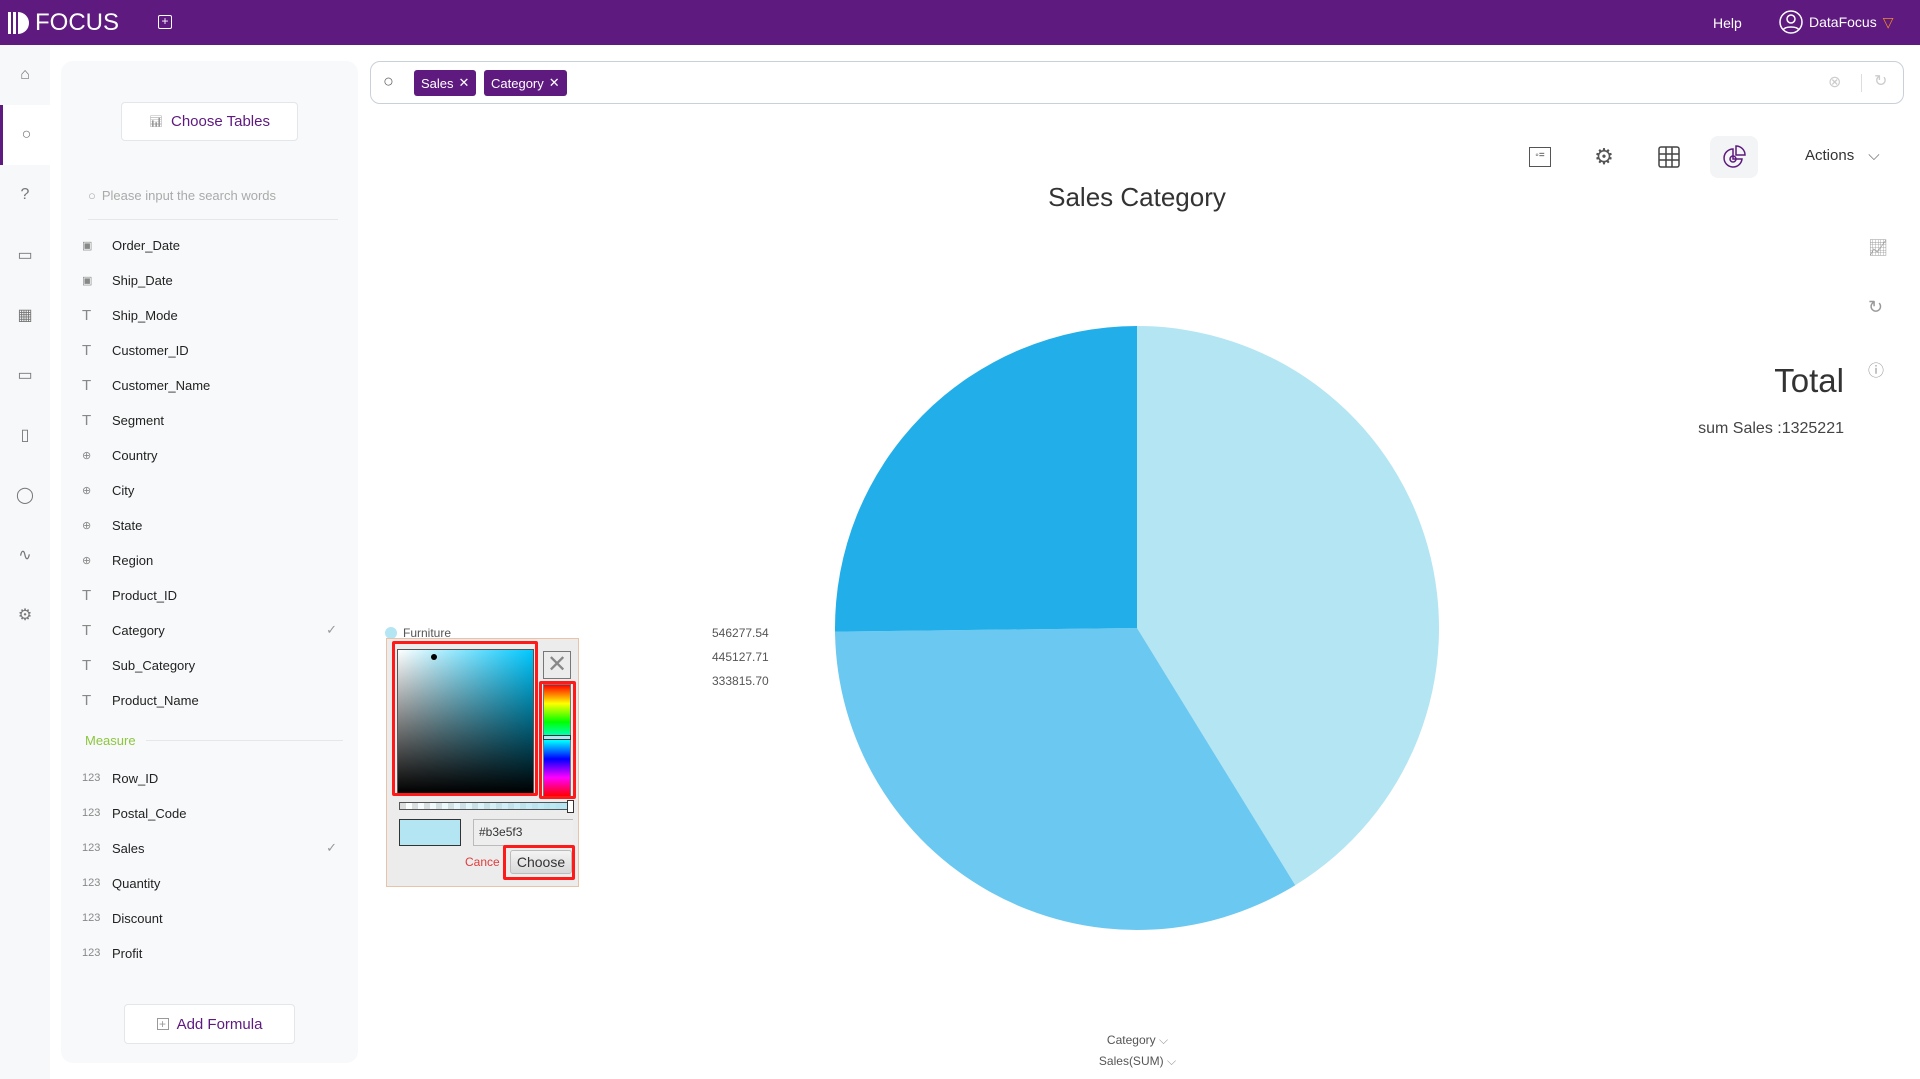 The height and width of the screenshot is (1079, 1920). Describe the element at coordinates (133, 560) in the screenshot. I see `field-name: Region` at that location.